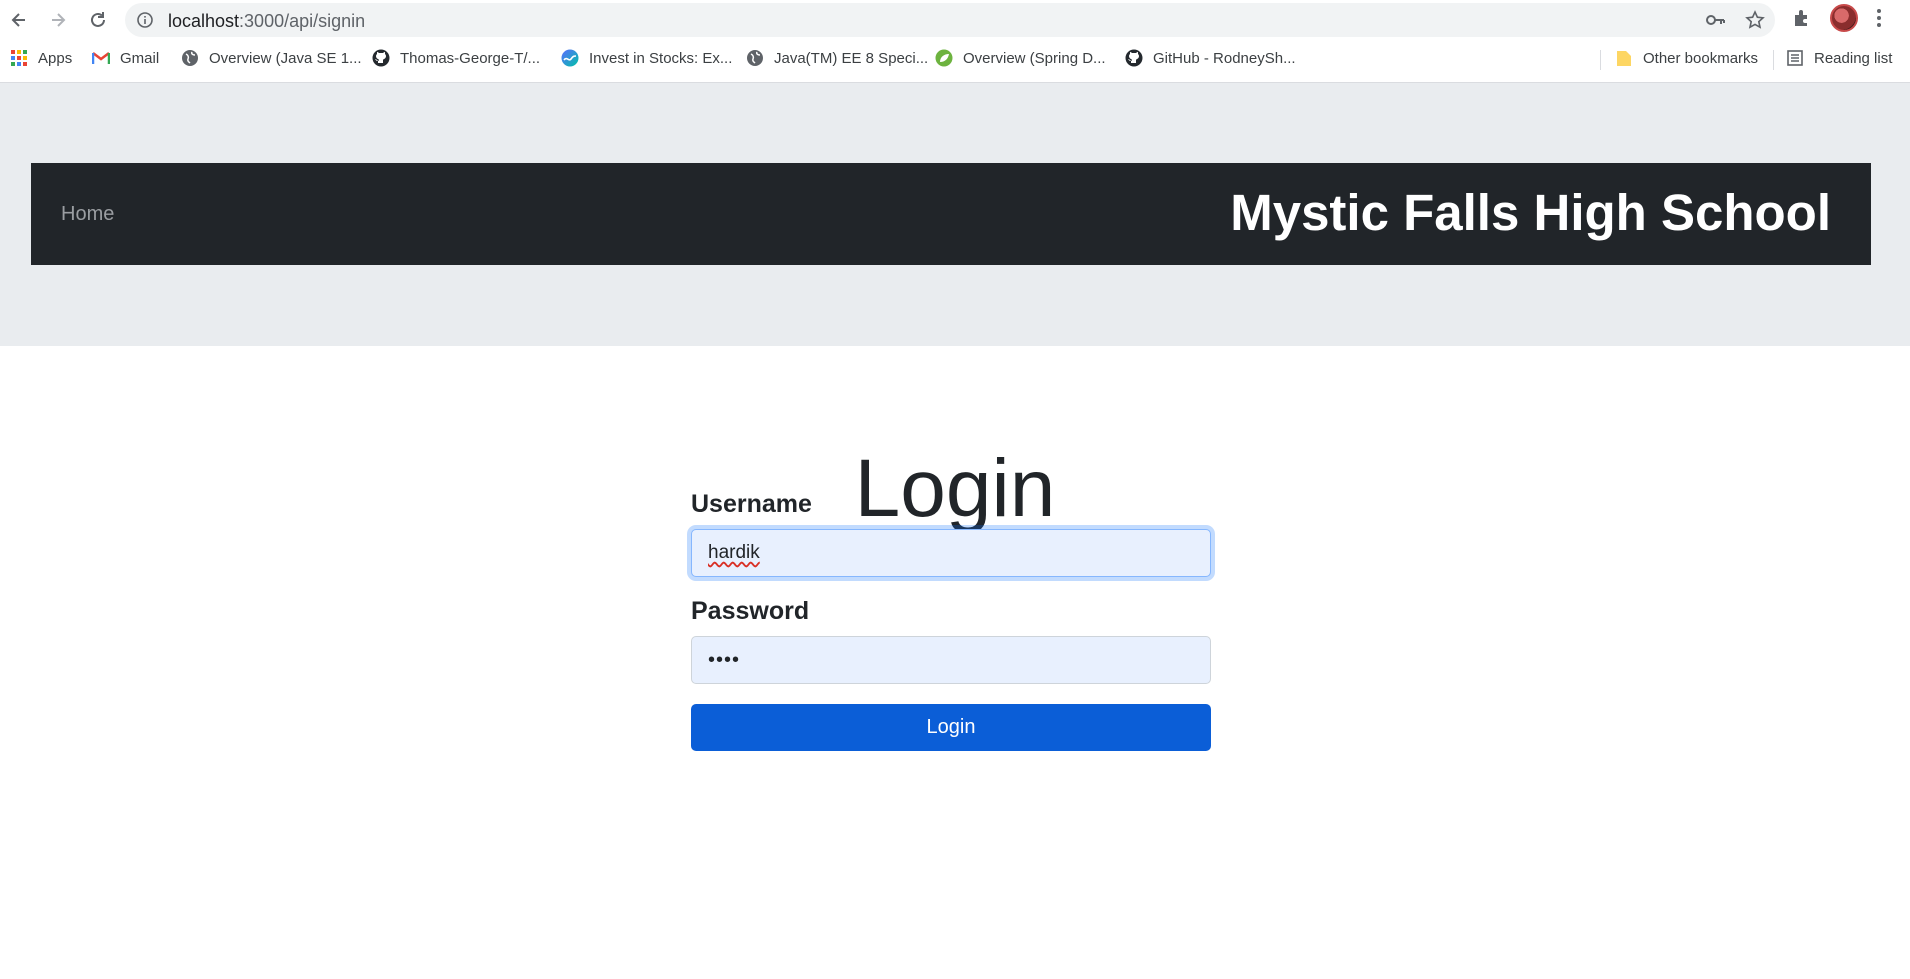  Describe the element at coordinates (951, 727) in the screenshot. I see `login-submit-button: Login` at that location.